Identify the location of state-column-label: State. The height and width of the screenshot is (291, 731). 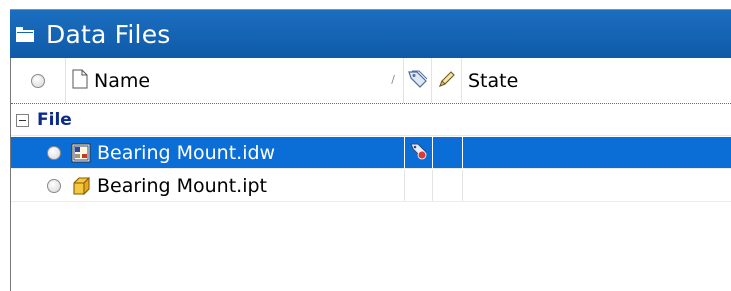
(493, 80).